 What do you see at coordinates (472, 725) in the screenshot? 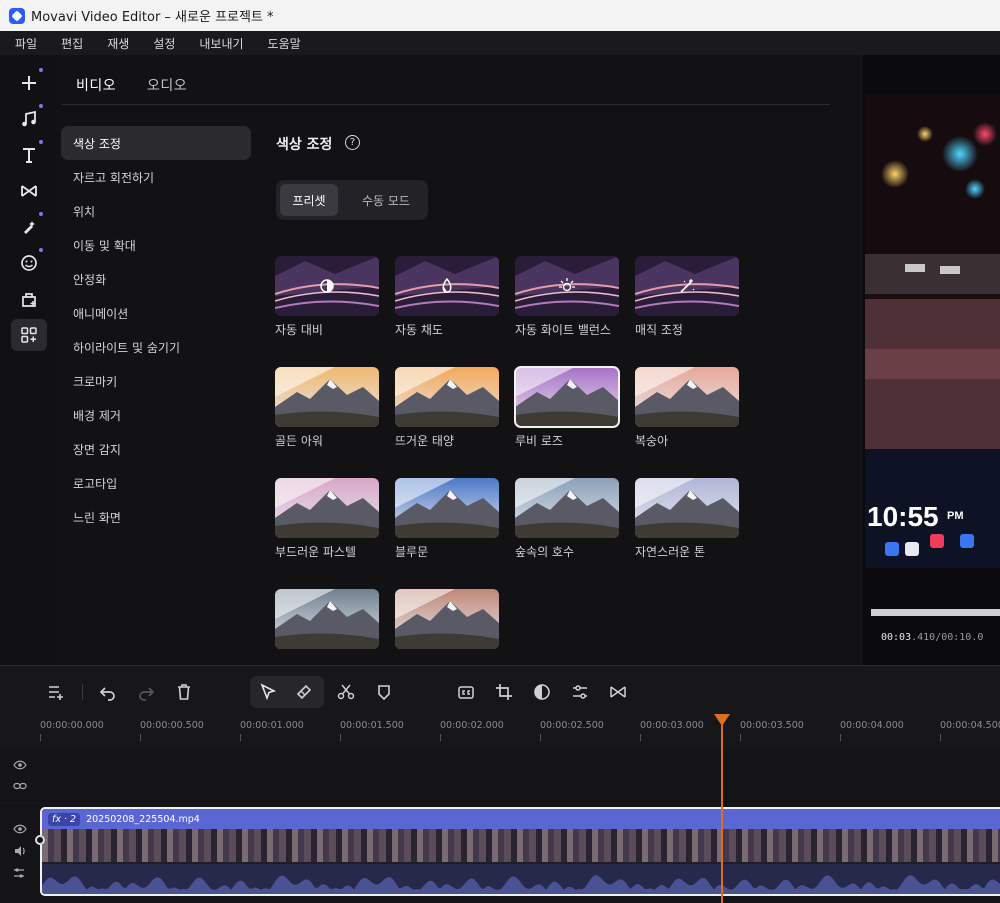
I see `ruler-label: 00:00:02.000` at bounding box center [472, 725].